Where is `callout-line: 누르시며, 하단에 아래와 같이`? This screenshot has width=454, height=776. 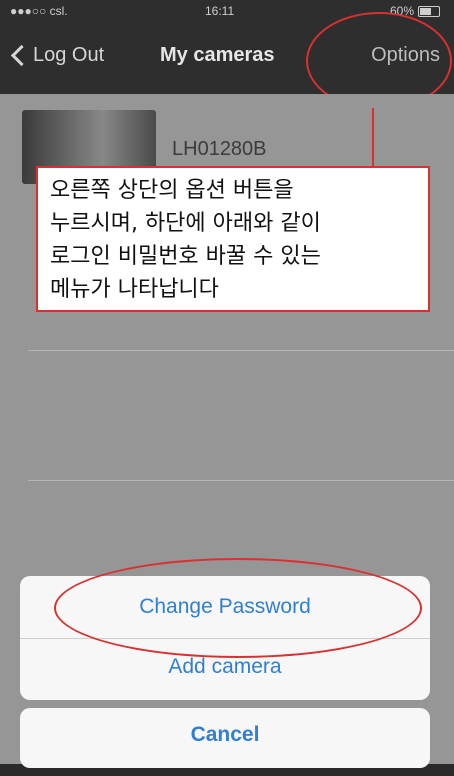
callout-line: 누르시며, 하단에 아래와 같이 is located at coordinates (185, 223).